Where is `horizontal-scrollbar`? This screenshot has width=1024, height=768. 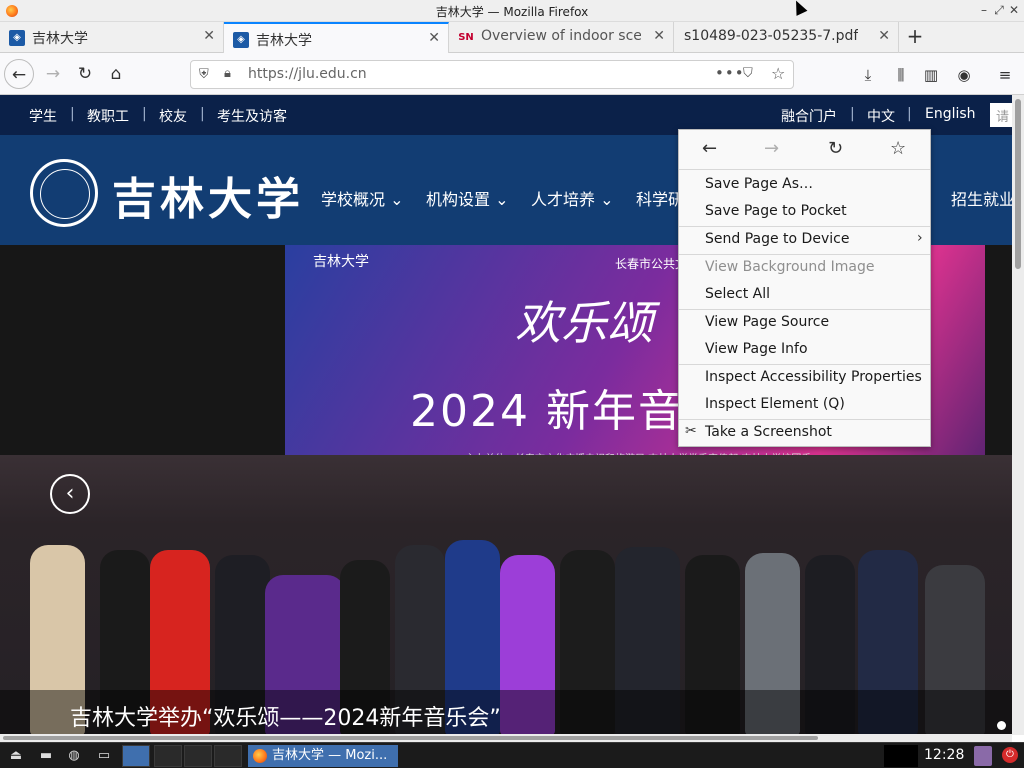
horizontal-scrollbar is located at coordinates (506, 738).